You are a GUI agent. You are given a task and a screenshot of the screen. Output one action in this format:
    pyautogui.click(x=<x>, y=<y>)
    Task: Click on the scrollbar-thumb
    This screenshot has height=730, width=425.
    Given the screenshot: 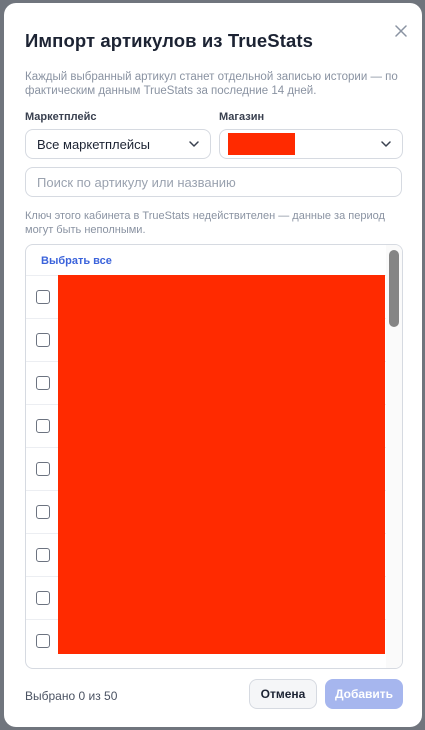 What is the action you would take?
    pyautogui.click(x=394, y=288)
    